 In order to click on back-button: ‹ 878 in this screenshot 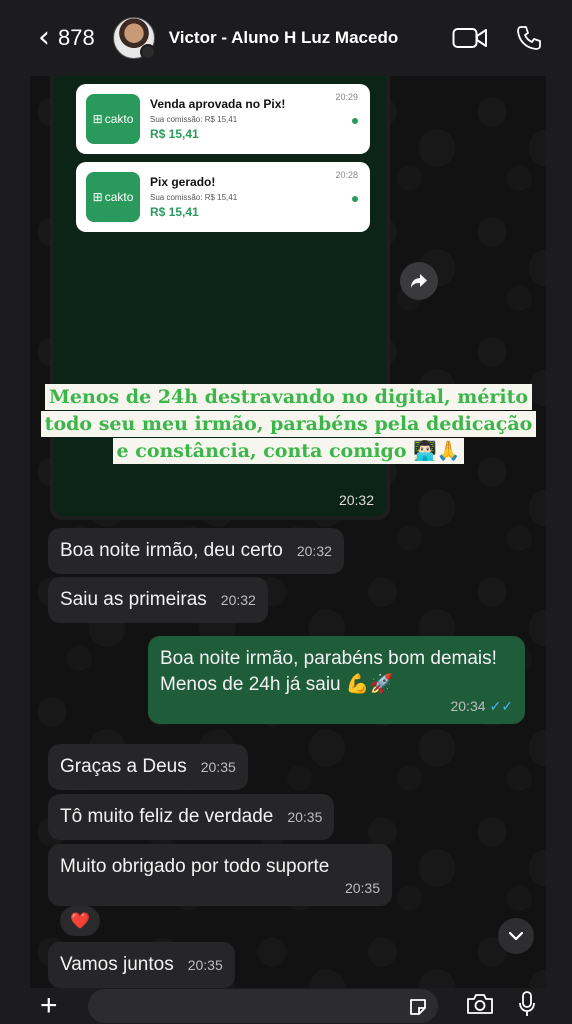, I will do `click(66, 38)`.